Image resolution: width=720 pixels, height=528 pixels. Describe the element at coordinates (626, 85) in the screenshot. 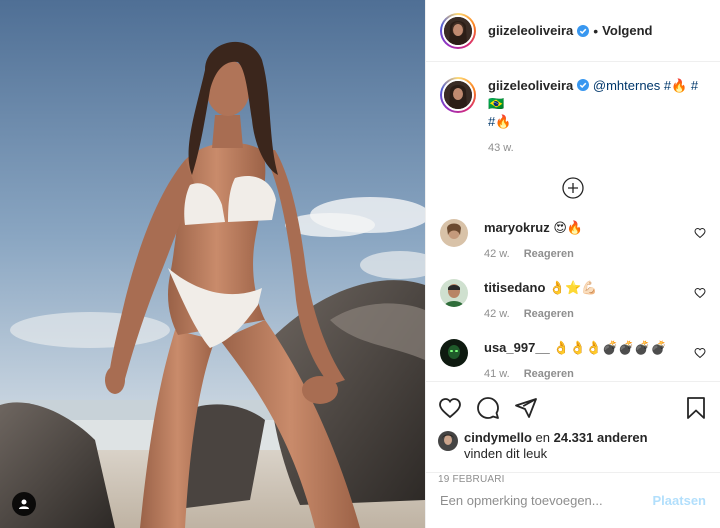

I see `caption-mention: @mhternes` at that location.